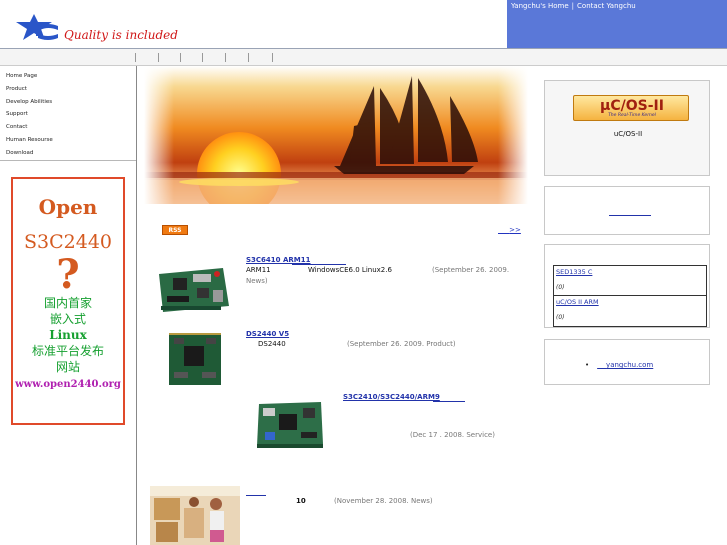 This screenshot has height=545, width=727. What do you see at coordinates (617, 24) in the screenshot?
I see `top-bar: Yangchu's Home | Contact Yangchu` at bounding box center [617, 24].